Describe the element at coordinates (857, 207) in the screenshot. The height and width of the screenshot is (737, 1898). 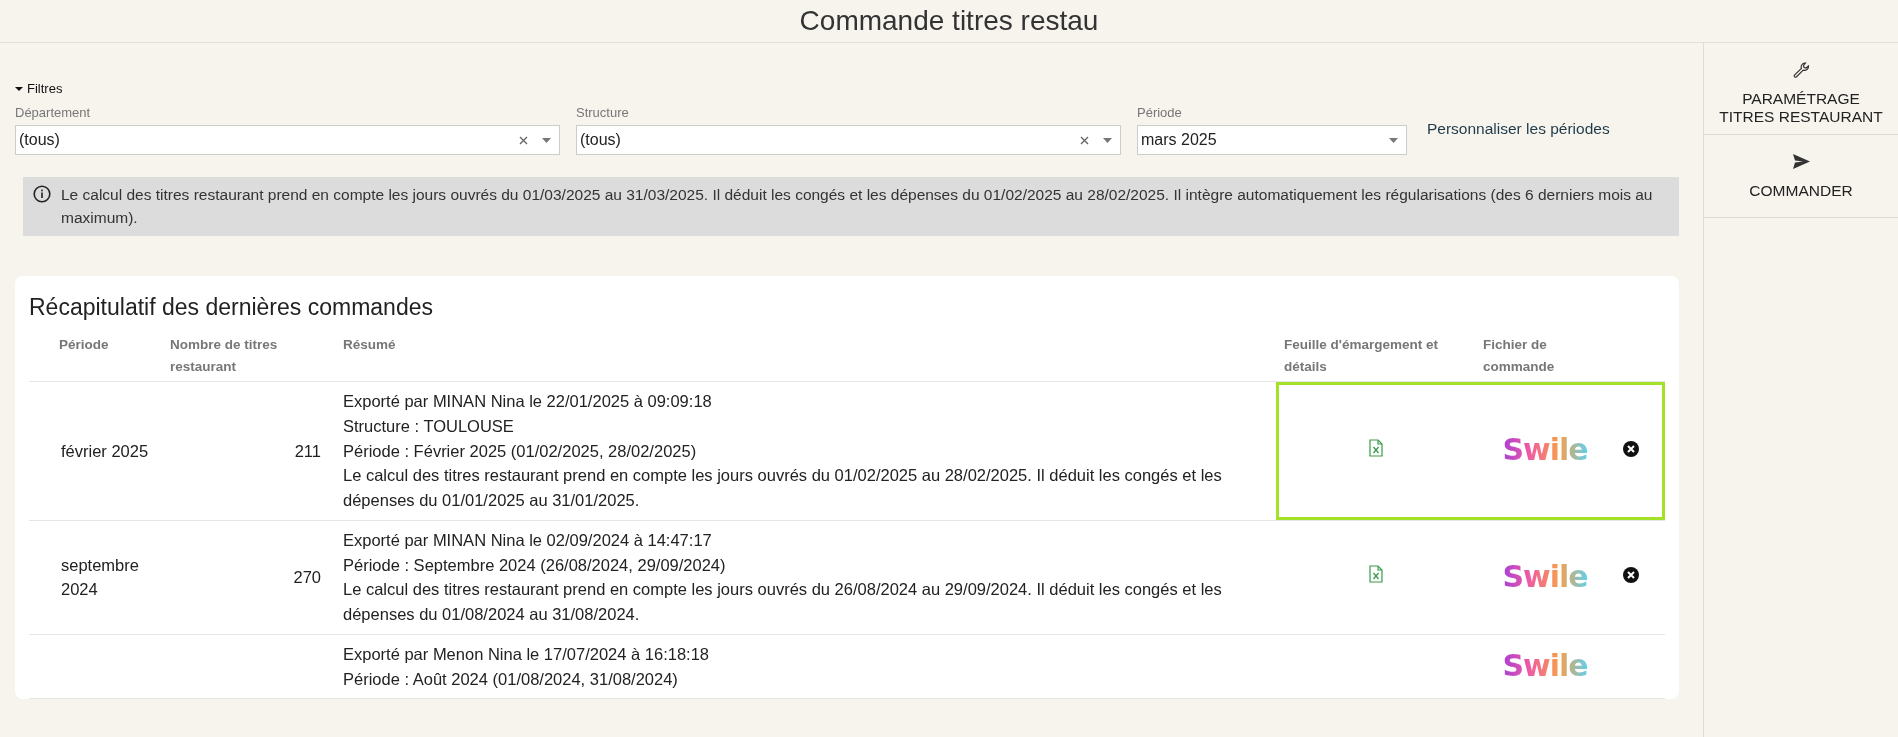
I see `info-text: Le calcul des titres restaurant prend en compte les jours ouvrés du 01/03/2025 au 31/03/2025. Il déduit les congés et les dépenses du 01/02/2025 au 28/02/2025. Il intègre automatiquement les régularisations (des 6 derniers mois au maximum).` at that location.